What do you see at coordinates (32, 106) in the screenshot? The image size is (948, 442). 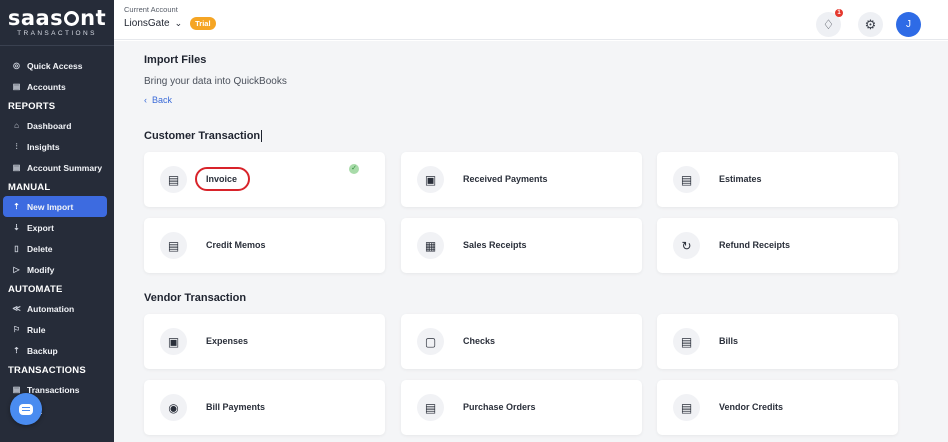 I see `sidebar-section-reports: REPORTS` at bounding box center [32, 106].